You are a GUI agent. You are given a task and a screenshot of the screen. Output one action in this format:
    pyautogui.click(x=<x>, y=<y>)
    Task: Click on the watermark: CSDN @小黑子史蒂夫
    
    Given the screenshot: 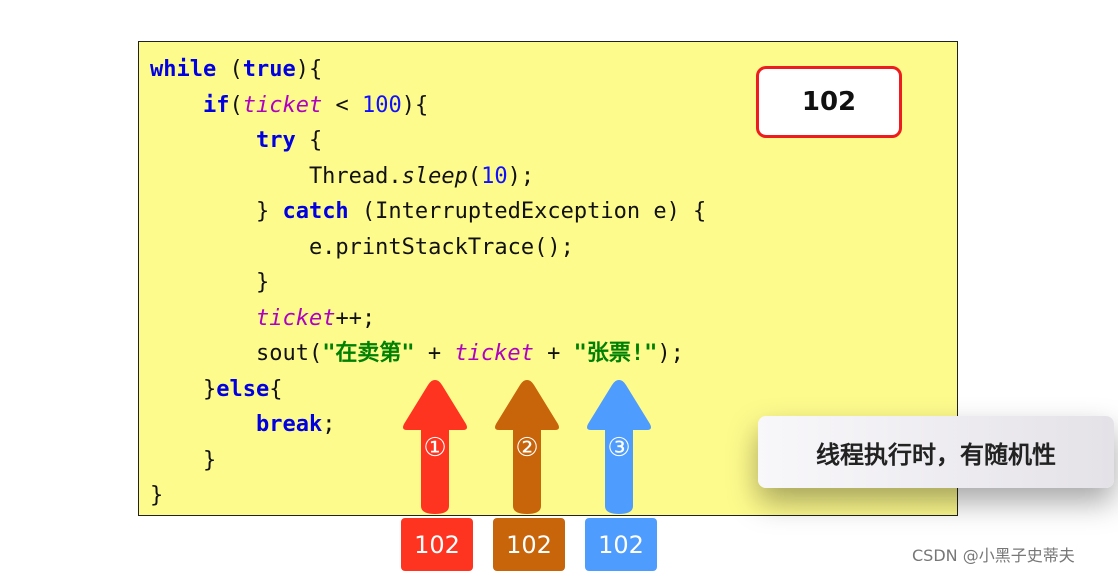 What is the action you would take?
    pyautogui.click(x=993, y=555)
    